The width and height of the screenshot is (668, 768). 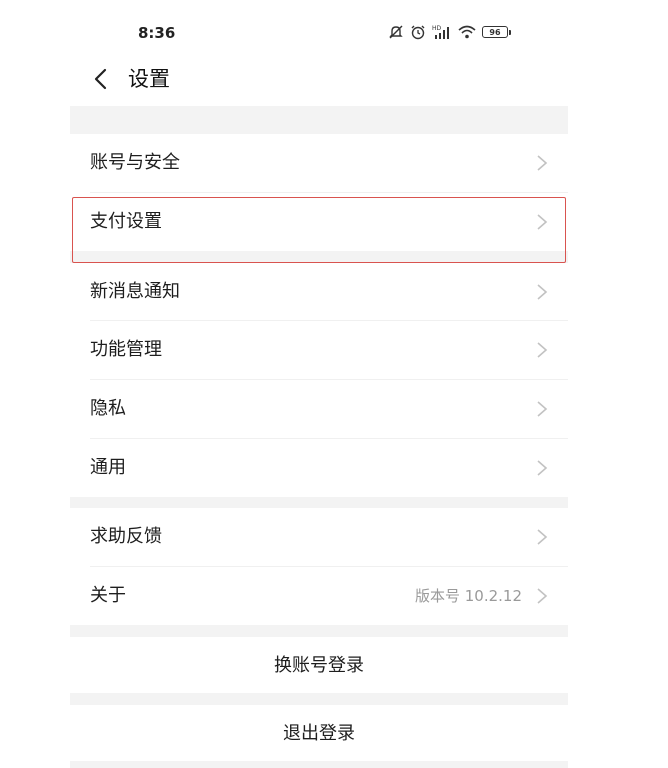 I want to click on status-icons: HD 96, so click(x=449, y=32).